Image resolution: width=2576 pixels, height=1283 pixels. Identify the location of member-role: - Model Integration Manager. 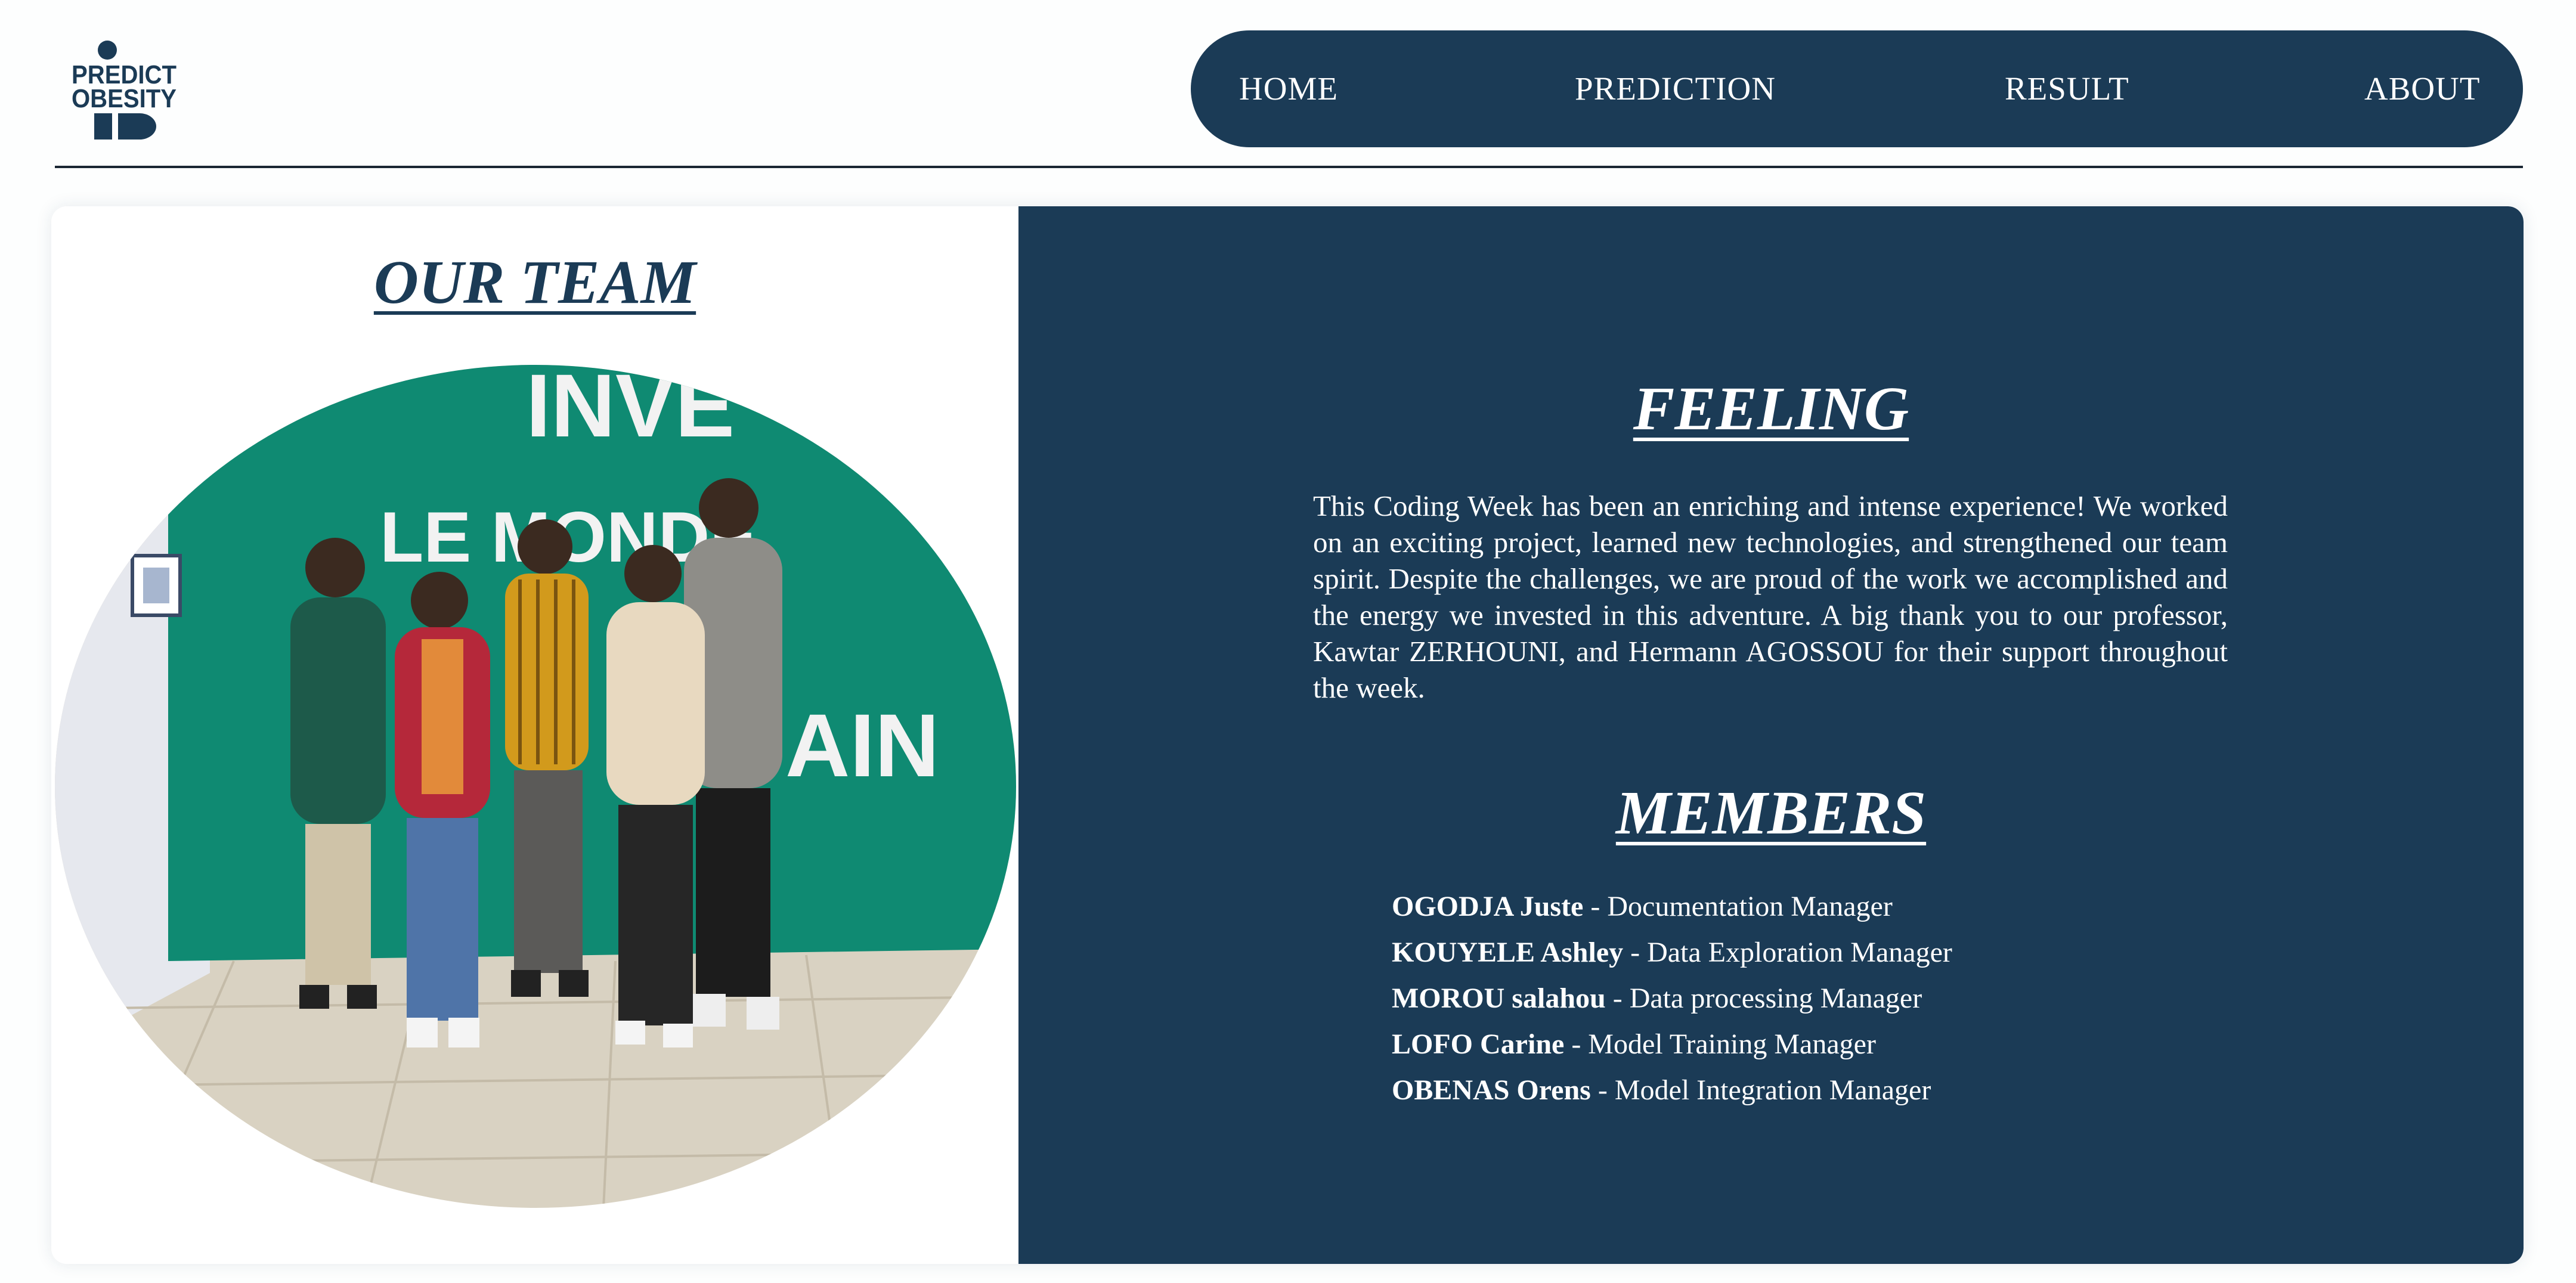
(1760, 1090).